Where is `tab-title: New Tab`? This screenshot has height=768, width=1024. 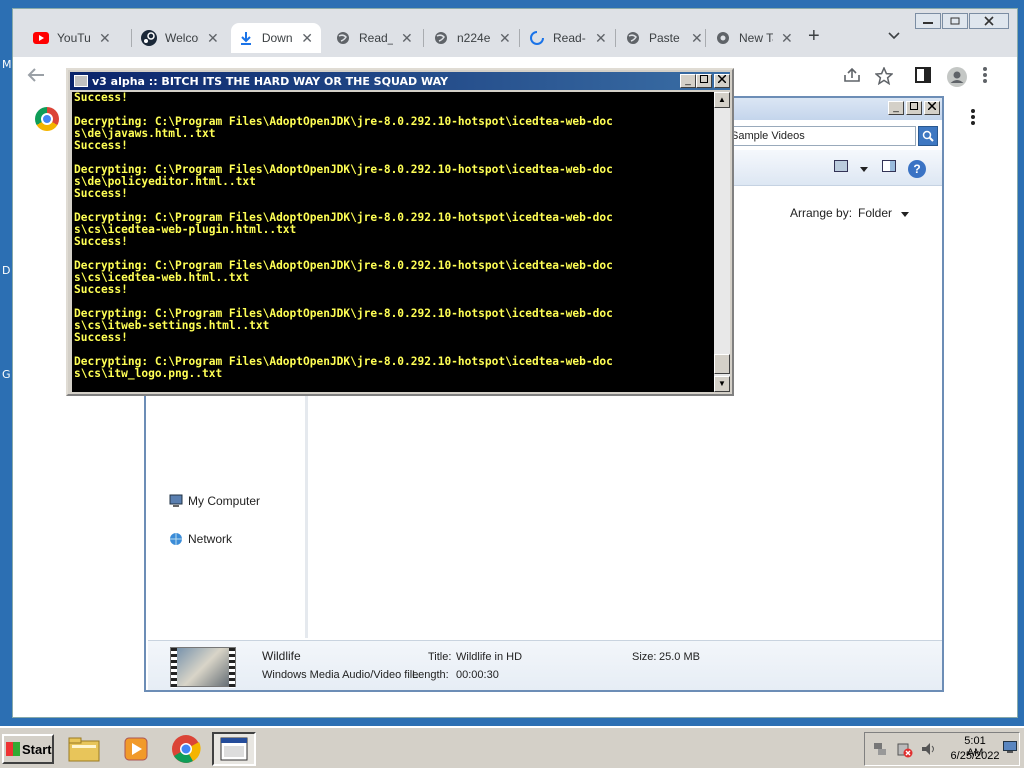
tab-title: New Tab is located at coordinates (756, 38).